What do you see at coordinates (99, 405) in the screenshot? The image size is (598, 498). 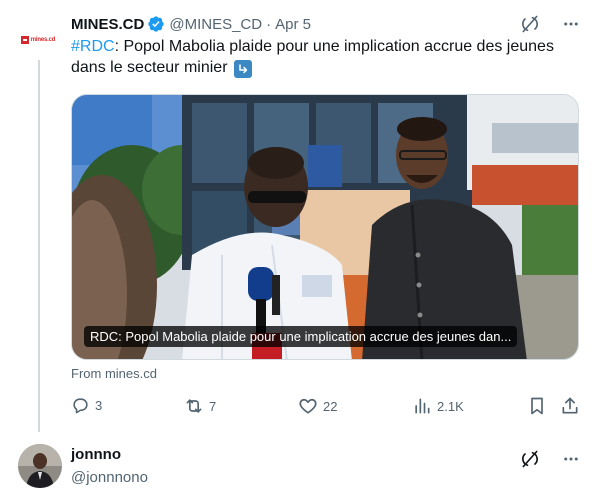 I see `reply-count: 3` at bounding box center [99, 405].